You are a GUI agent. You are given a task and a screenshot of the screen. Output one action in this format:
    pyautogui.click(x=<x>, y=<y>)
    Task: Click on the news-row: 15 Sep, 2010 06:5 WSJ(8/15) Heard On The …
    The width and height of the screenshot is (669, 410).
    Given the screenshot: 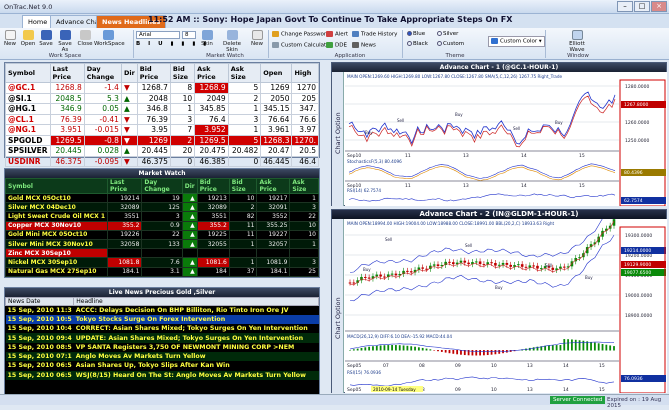 What is the action you would take?
    pyautogui.click(x=162, y=375)
    